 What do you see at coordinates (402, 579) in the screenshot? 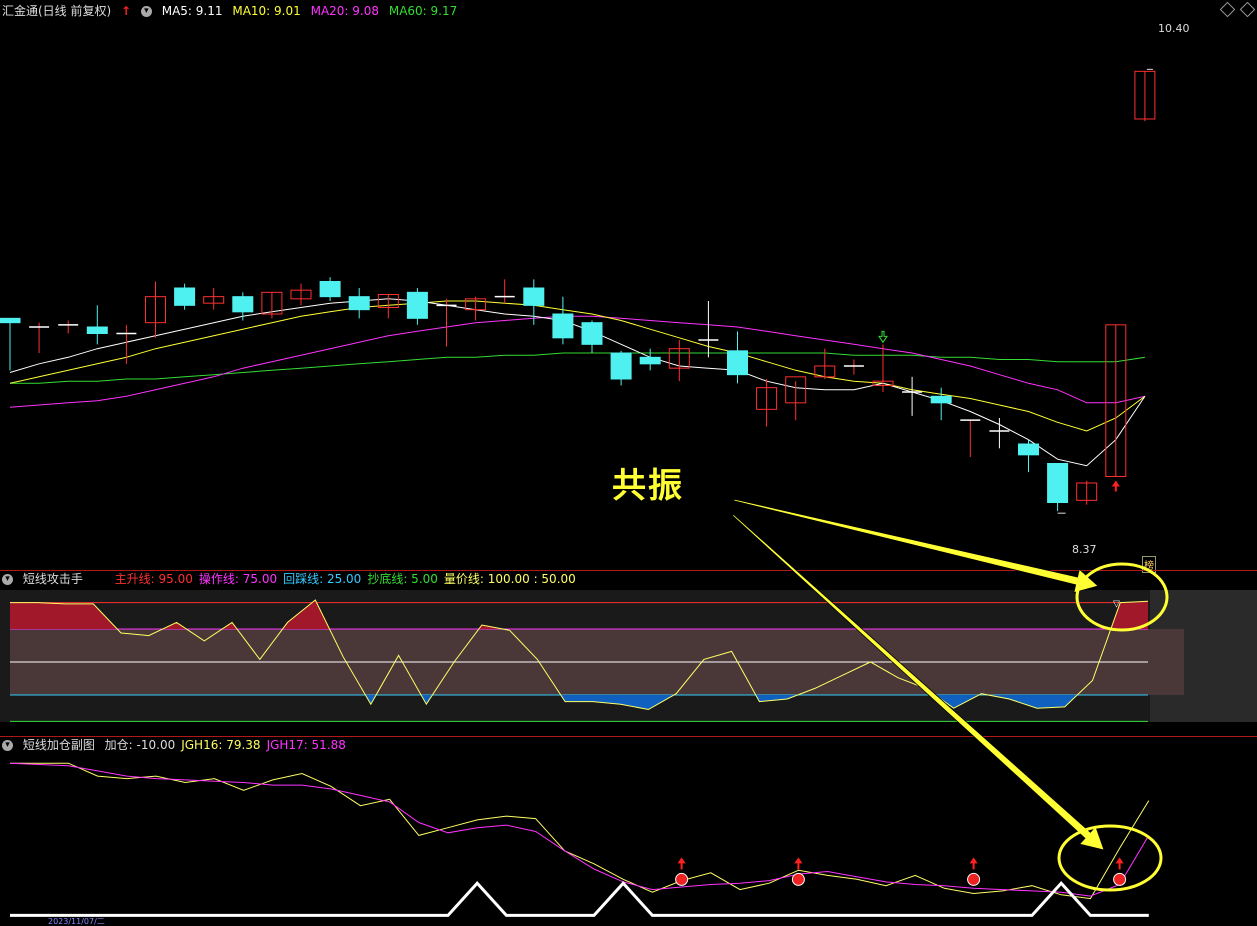
I see `legend-item: 抄底线: 5.00` at bounding box center [402, 579].